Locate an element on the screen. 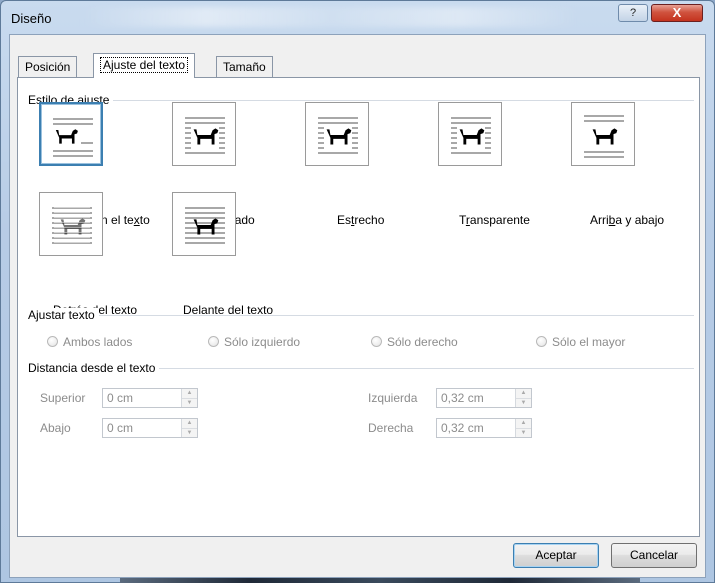 The height and width of the screenshot is (583, 715). through-wrap-icon is located at coordinates (471, 135).